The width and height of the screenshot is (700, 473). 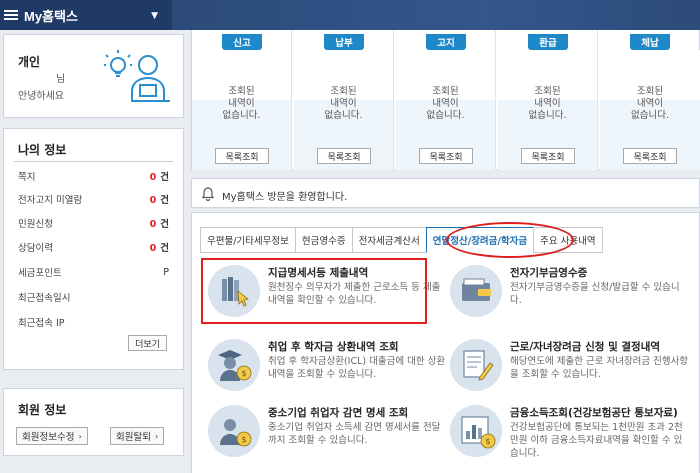 What do you see at coordinates (599, 368) in the screenshot?
I see `item-description: 해당연도에 제출한 근로 자녀장려금 진행사항을 조회할 수 있습니다.` at bounding box center [599, 368].